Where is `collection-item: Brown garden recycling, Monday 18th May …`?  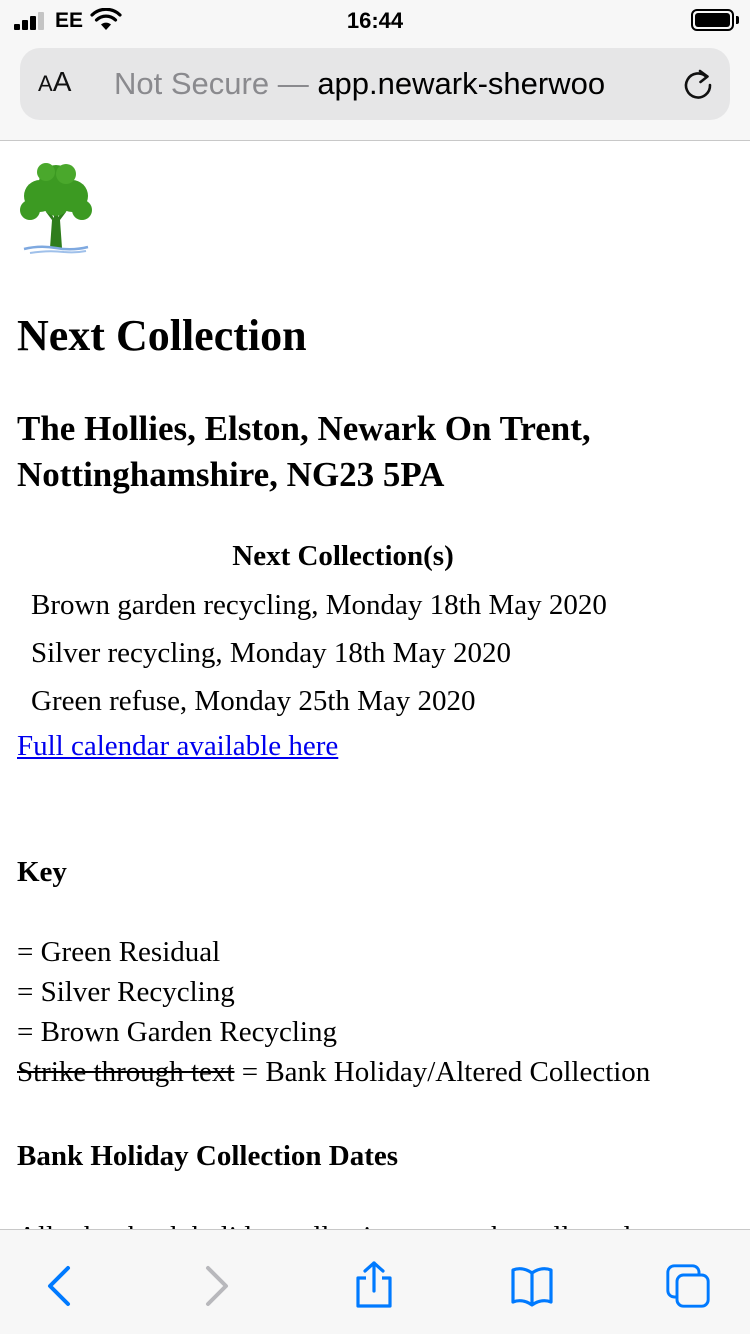
collection-item: Brown garden recycling, Monday 18th May … is located at coordinates (319, 605).